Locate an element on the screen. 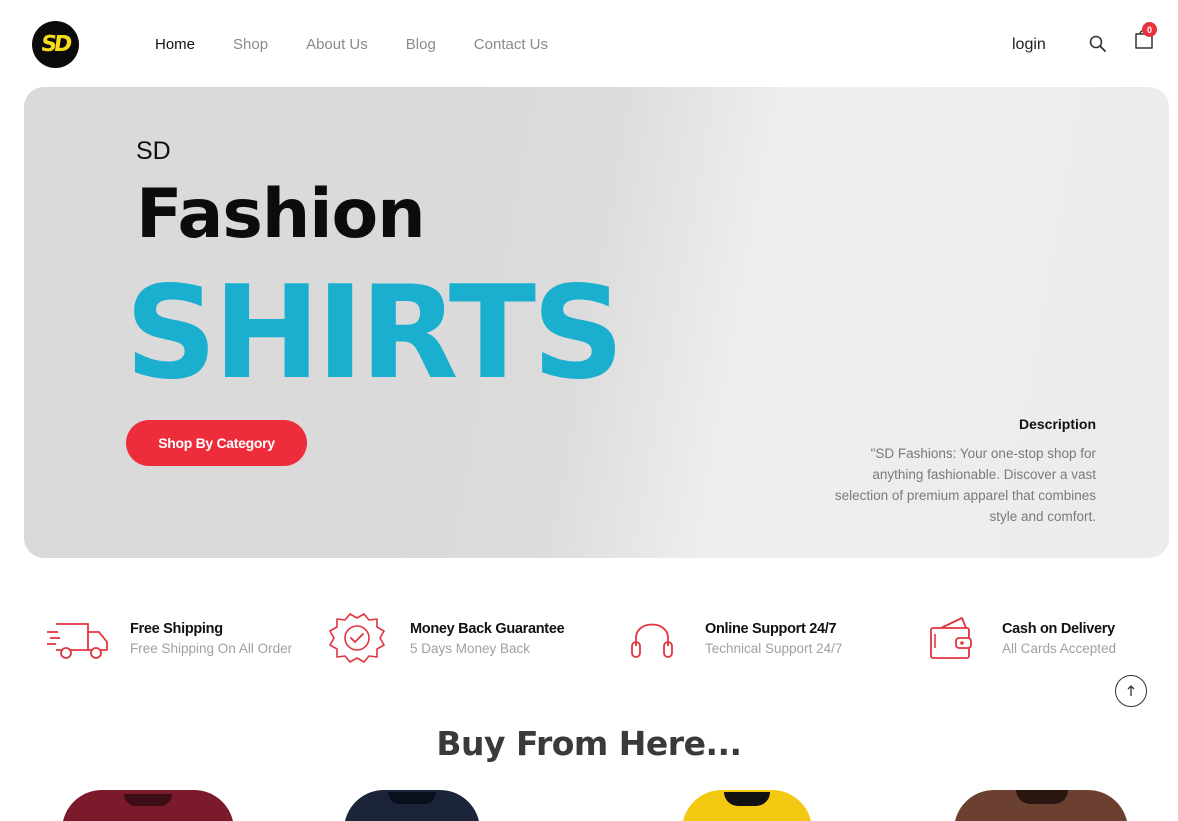  login-link: login is located at coordinates (1029, 45).